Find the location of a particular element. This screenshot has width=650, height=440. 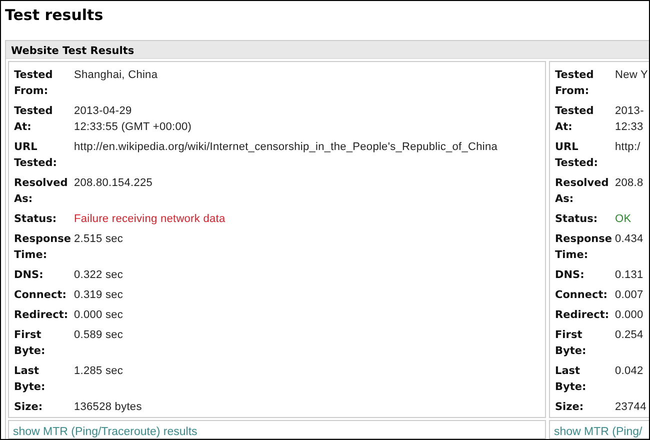

field-value: 0.000 sec is located at coordinates (99, 315).